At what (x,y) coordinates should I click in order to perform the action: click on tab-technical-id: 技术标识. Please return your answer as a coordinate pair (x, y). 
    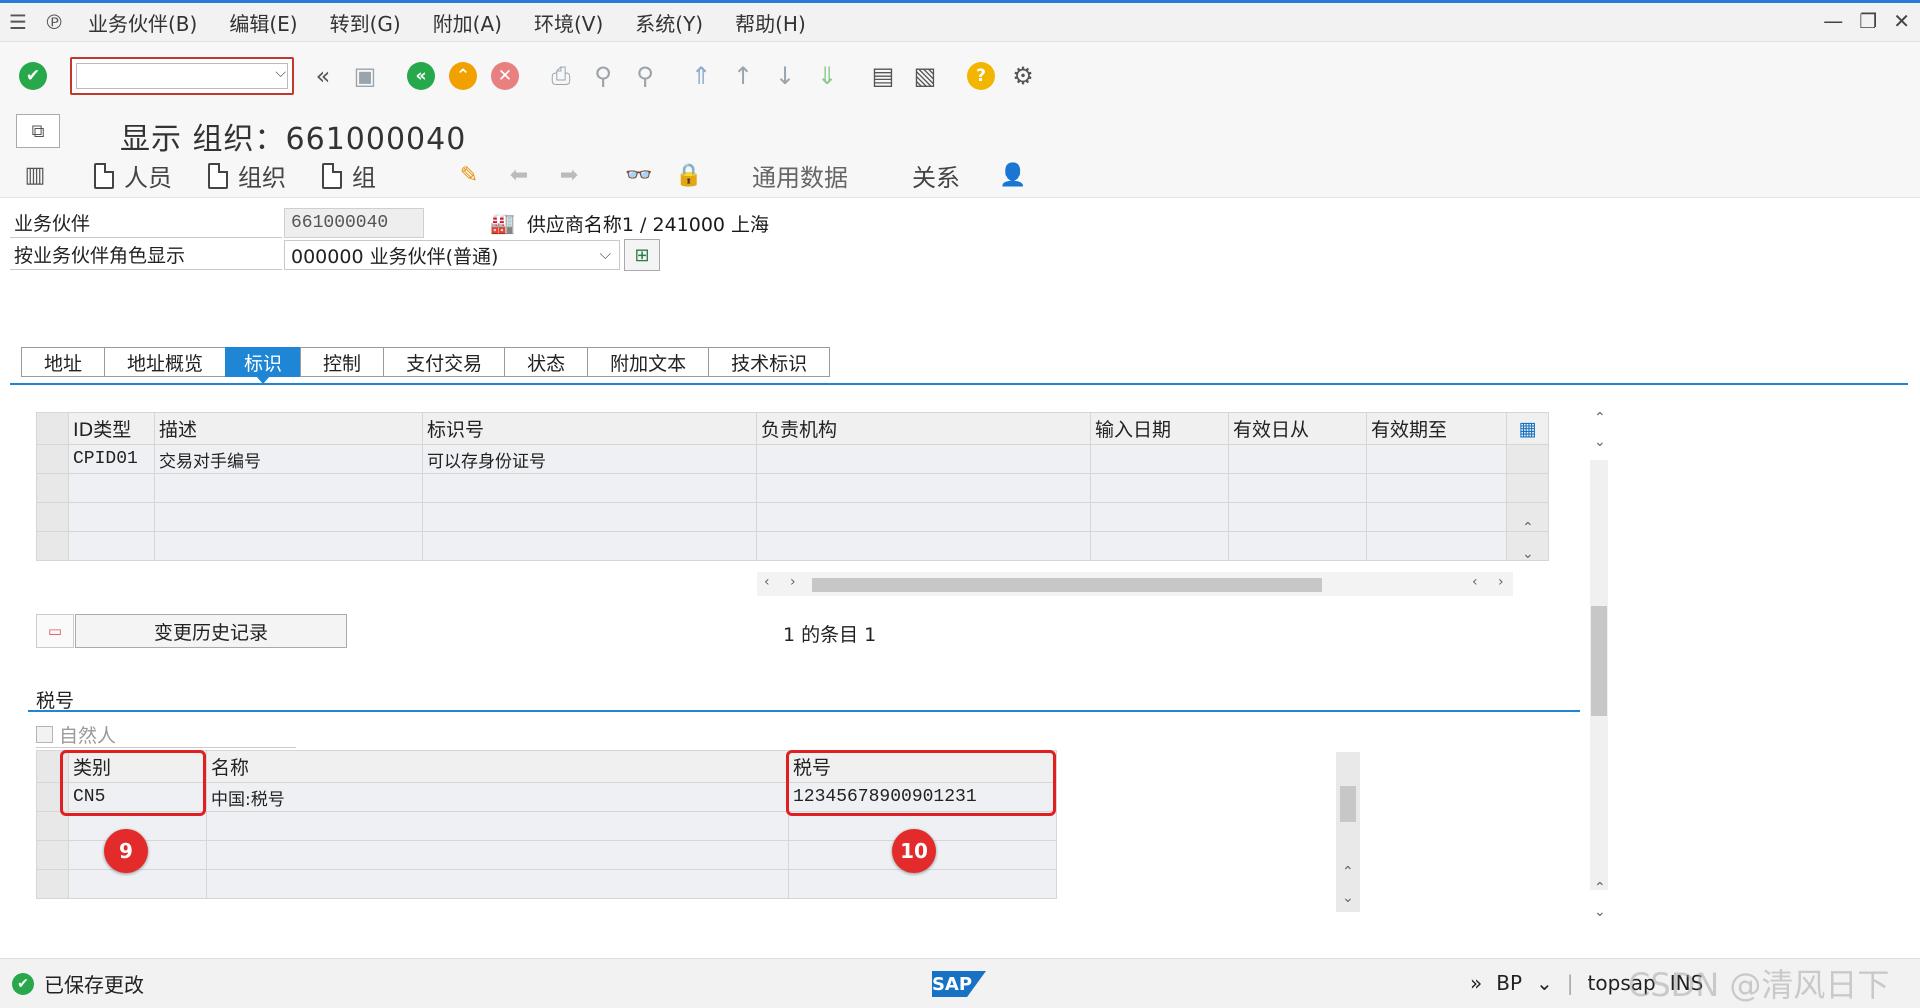
    Looking at the image, I should click on (769, 362).